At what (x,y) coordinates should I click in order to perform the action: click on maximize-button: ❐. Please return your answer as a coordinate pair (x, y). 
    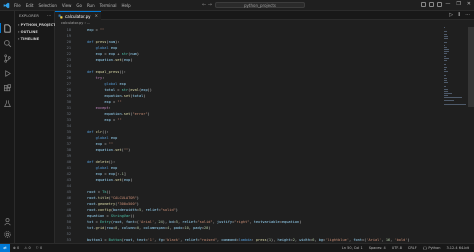
    Looking at the image, I should click on (458, 4).